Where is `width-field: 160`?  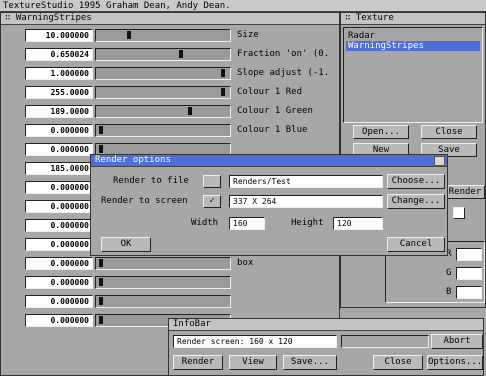
width-field: 160 is located at coordinates (247, 223).